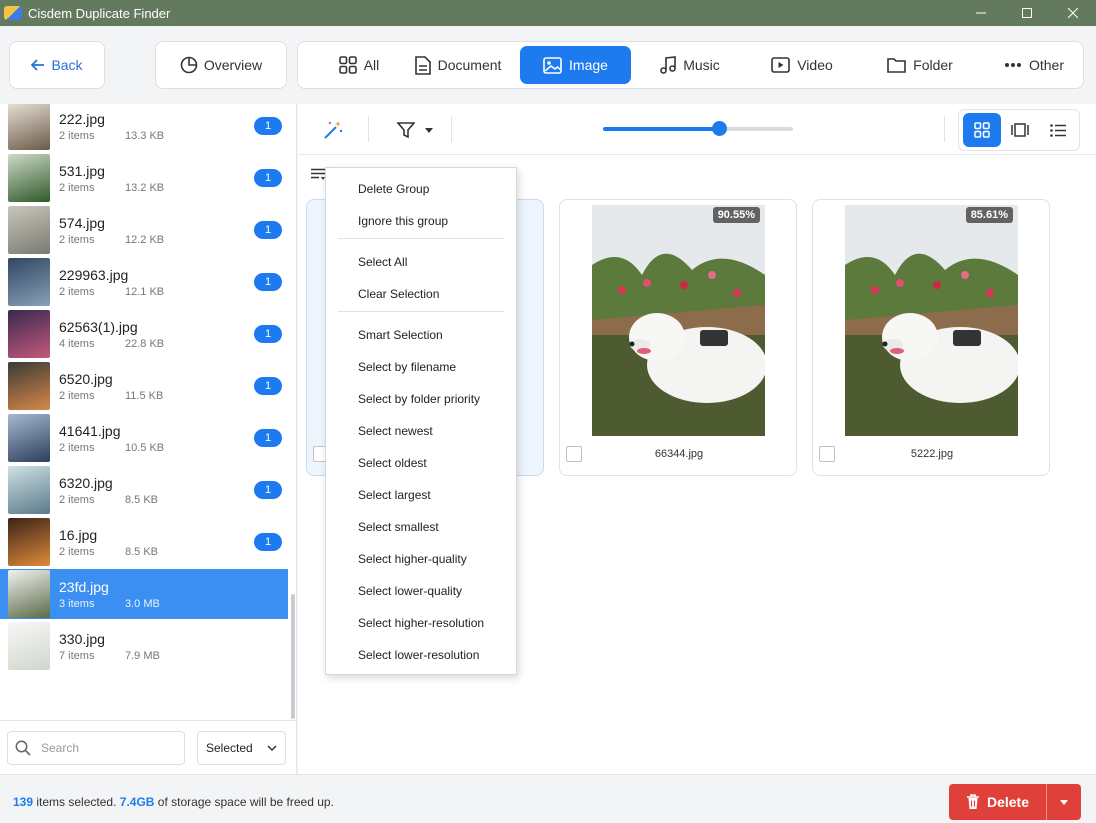 This screenshot has height=823, width=1096. I want to click on group-text: 16.jpg 2 items 8.5 KB, so click(156, 542).